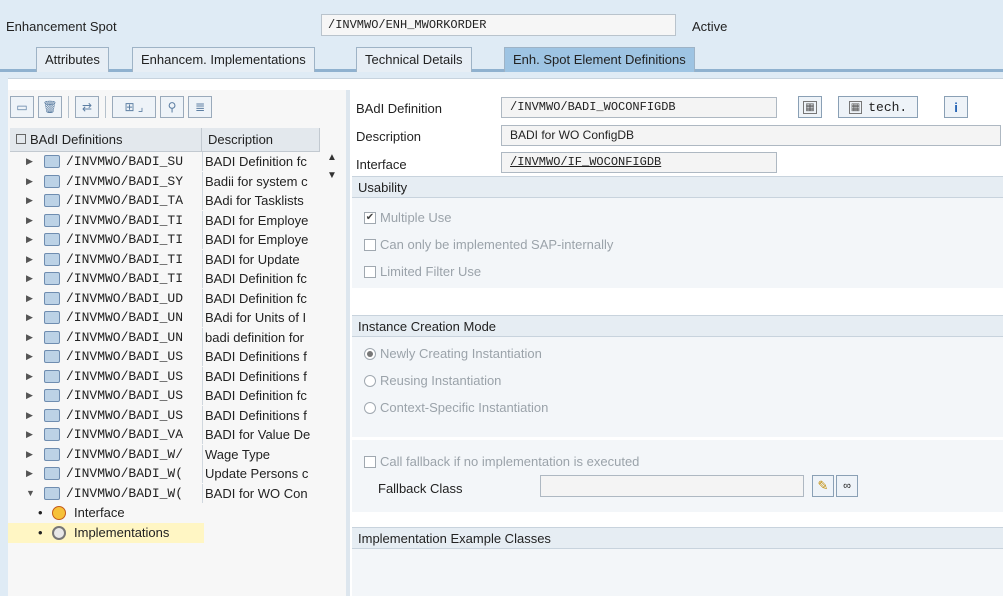 This screenshot has width=1003, height=596. What do you see at coordinates (332, 161) in the screenshot?
I see `scroll-up-icon: ▲` at bounding box center [332, 161].